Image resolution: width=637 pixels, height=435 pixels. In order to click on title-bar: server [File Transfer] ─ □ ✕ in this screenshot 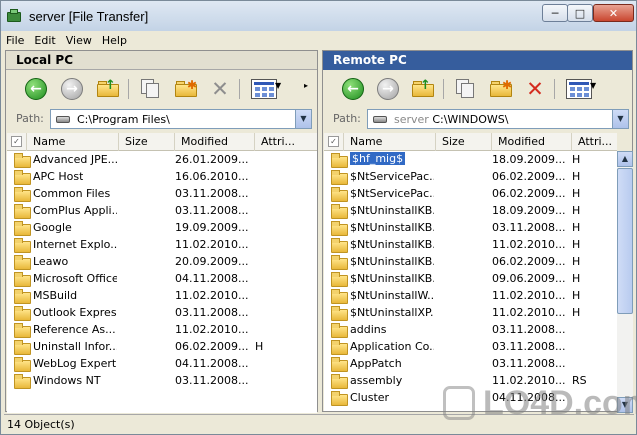, I will do `click(318, 16)`.